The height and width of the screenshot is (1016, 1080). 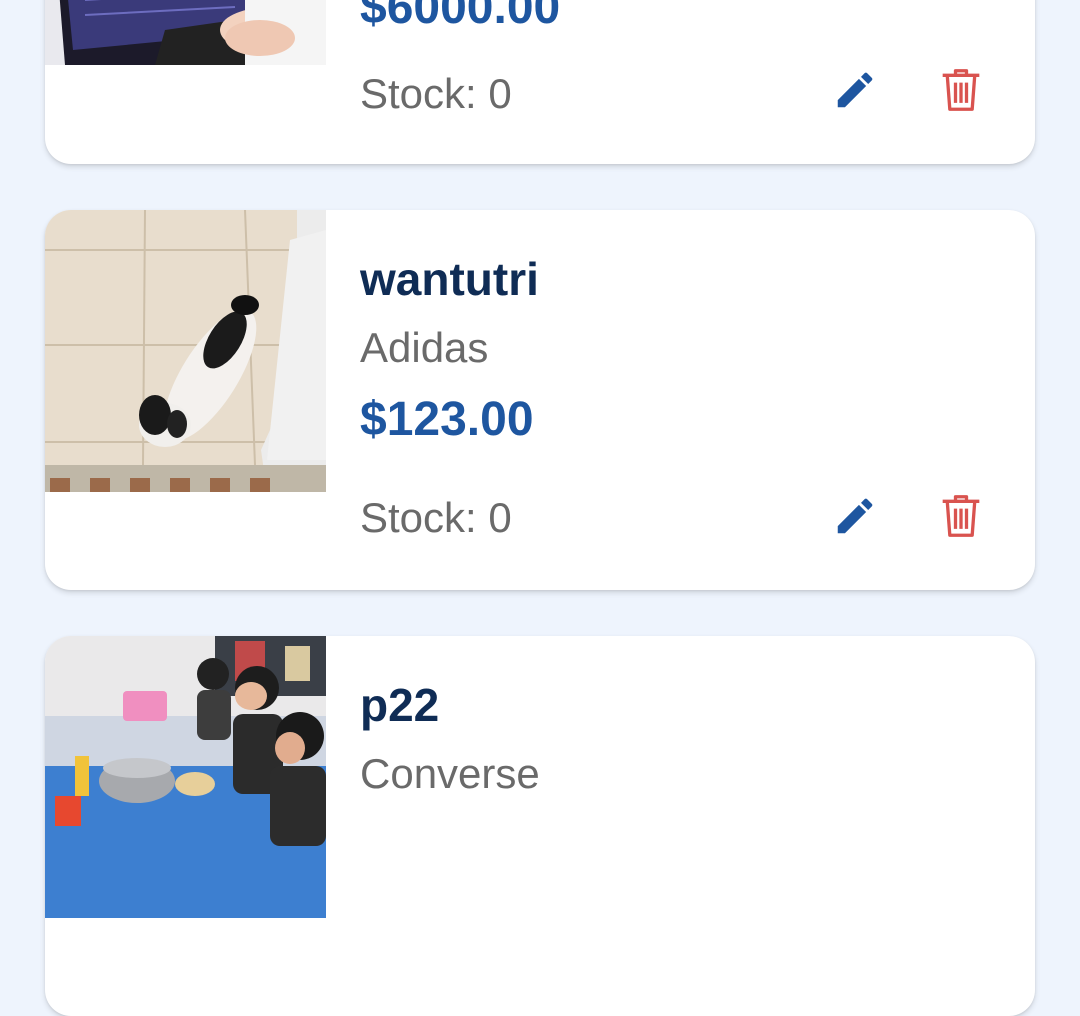 What do you see at coordinates (450, 773) in the screenshot?
I see `product-brand: Converse` at bounding box center [450, 773].